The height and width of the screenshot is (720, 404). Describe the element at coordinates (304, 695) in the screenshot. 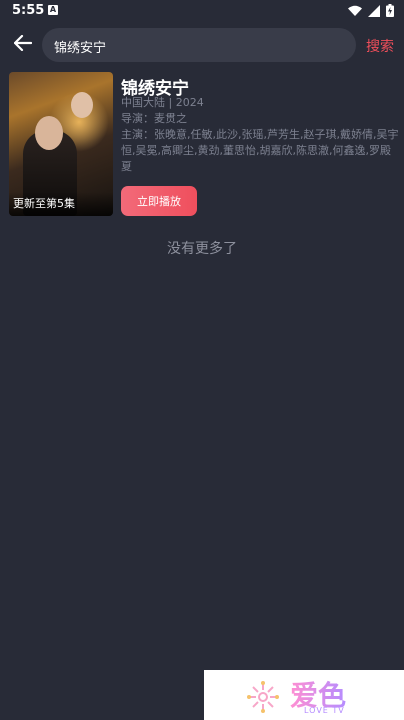

I see `watermark-logo: 爱色 LOVE TV` at that location.